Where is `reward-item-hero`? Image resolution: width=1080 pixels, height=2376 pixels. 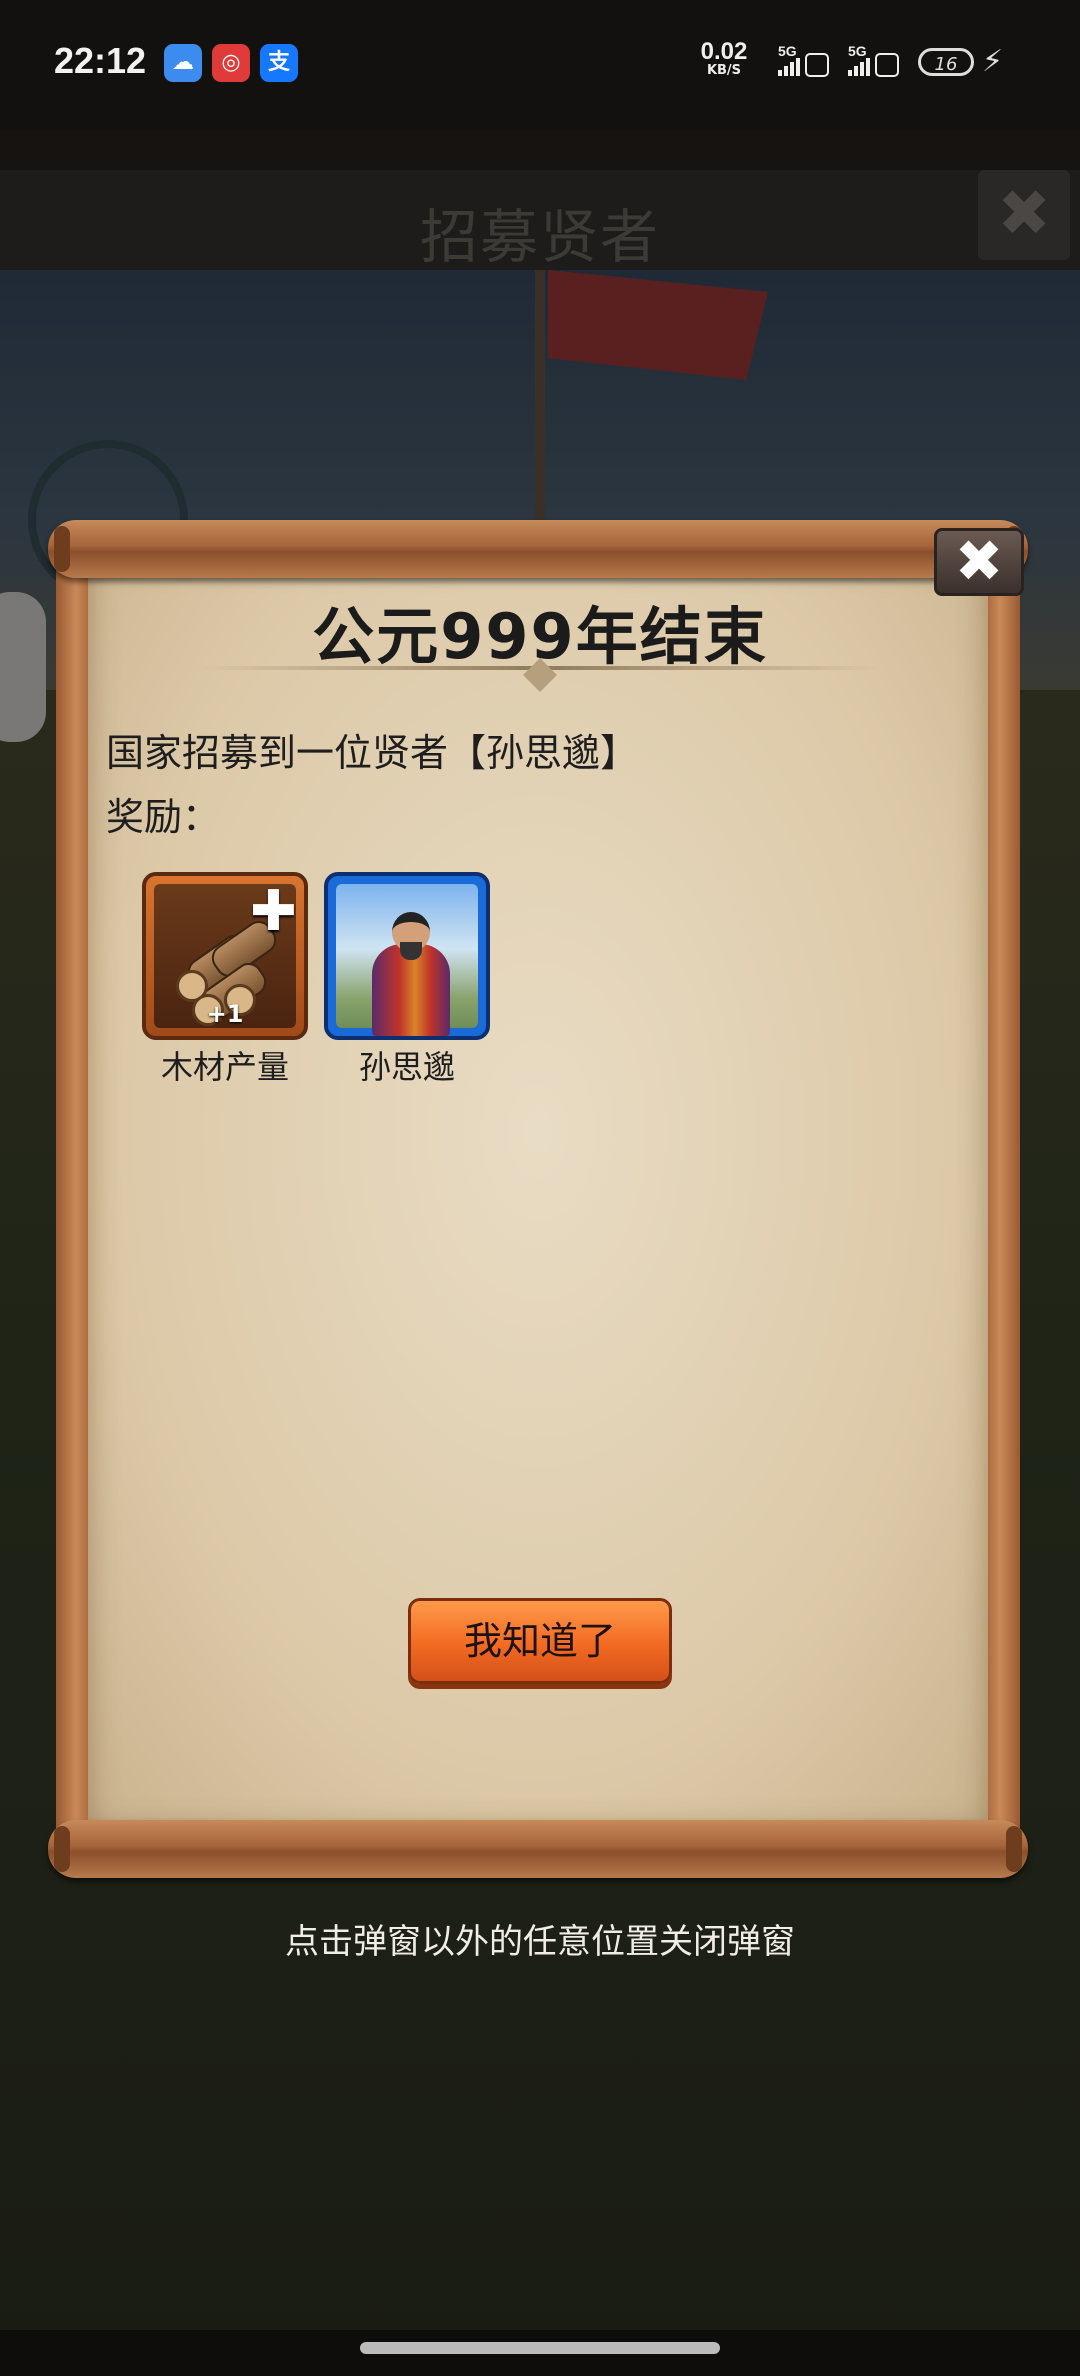 reward-item-hero is located at coordinates (407, 956).